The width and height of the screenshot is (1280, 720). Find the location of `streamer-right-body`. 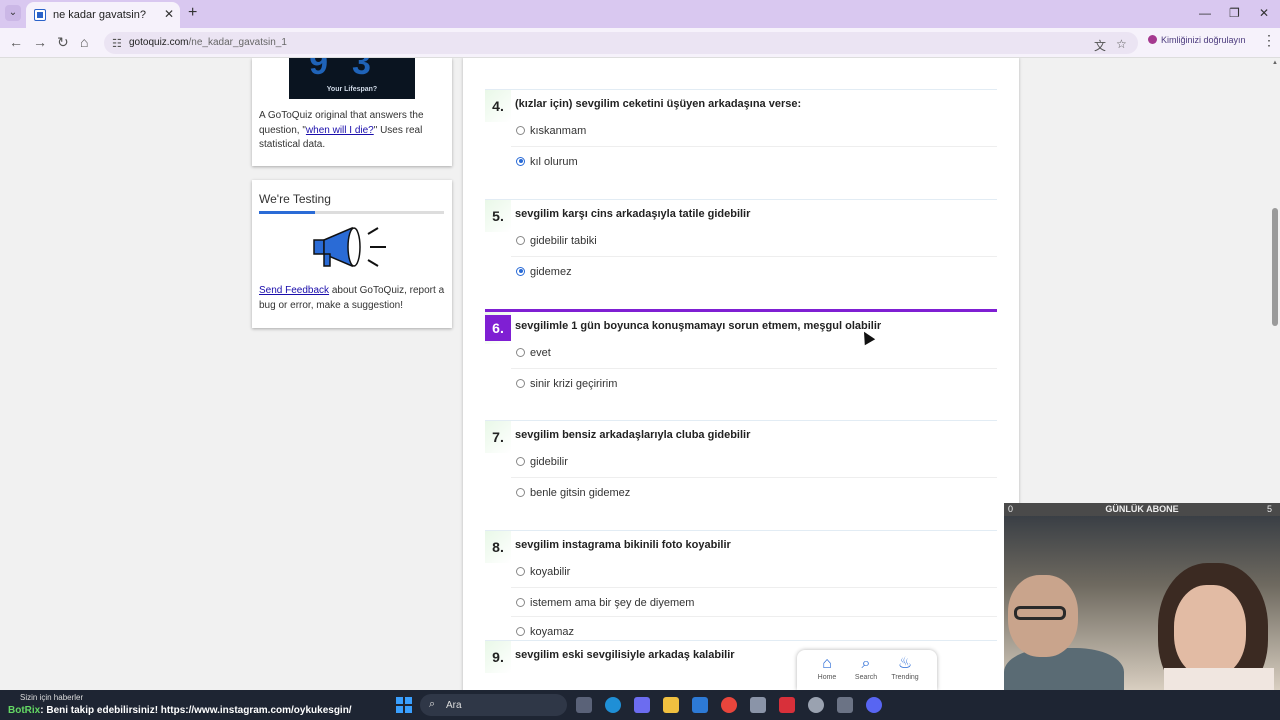

streamer-right-body is located at coordinates (1219, 679).